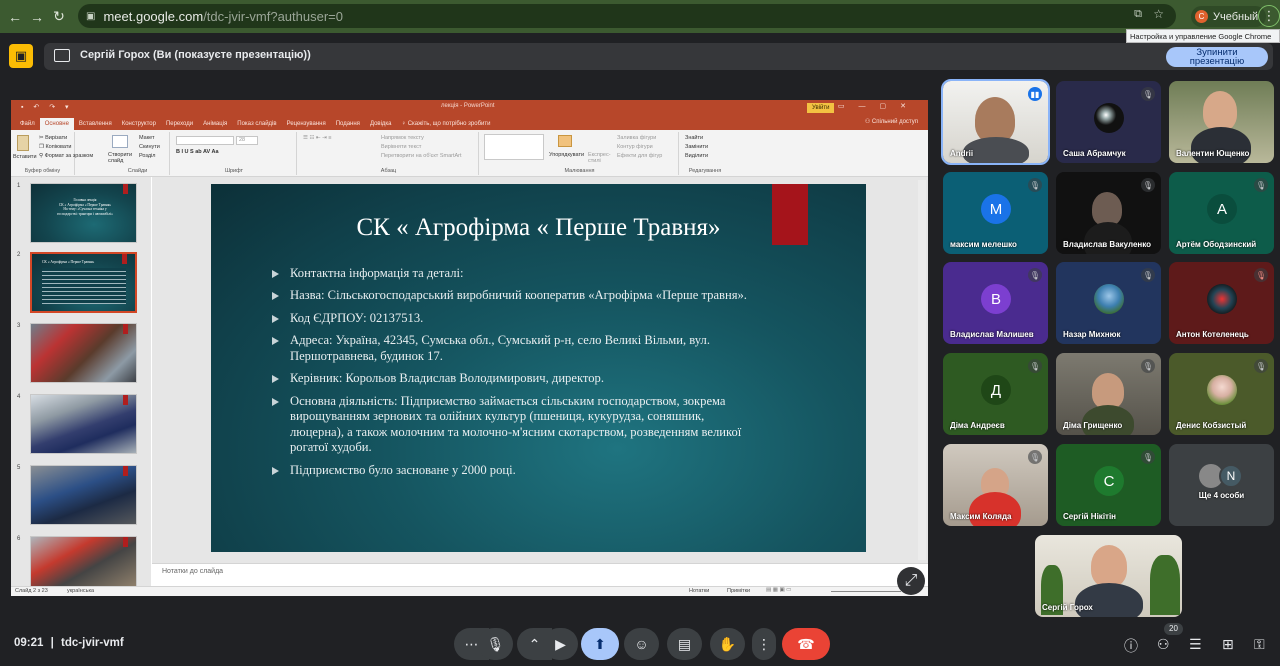 This screenshot has width=1280, height=666. I want to click on shape-fill-button: Заливка фігури, so click(636, 138).